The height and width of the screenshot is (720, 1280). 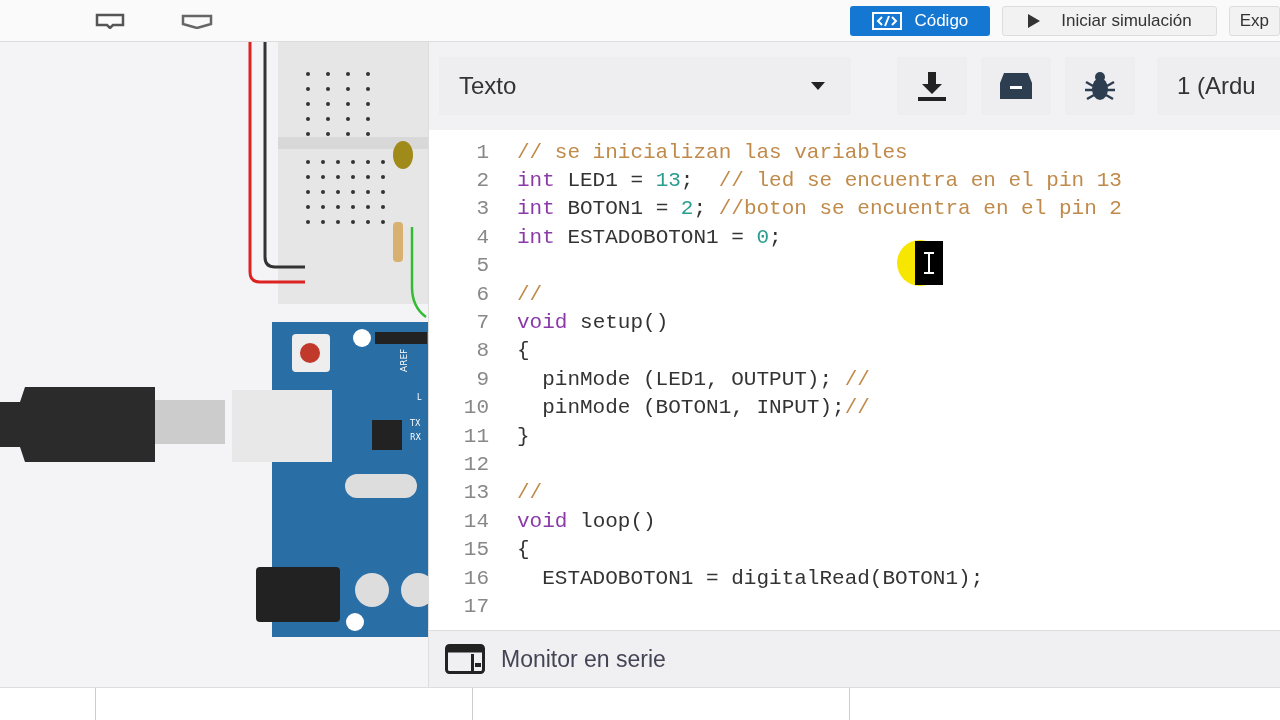 What do you see at coordinates (476, 436) in the screenshot?
I see `line-number: 11` at bounding box center [476, 436].